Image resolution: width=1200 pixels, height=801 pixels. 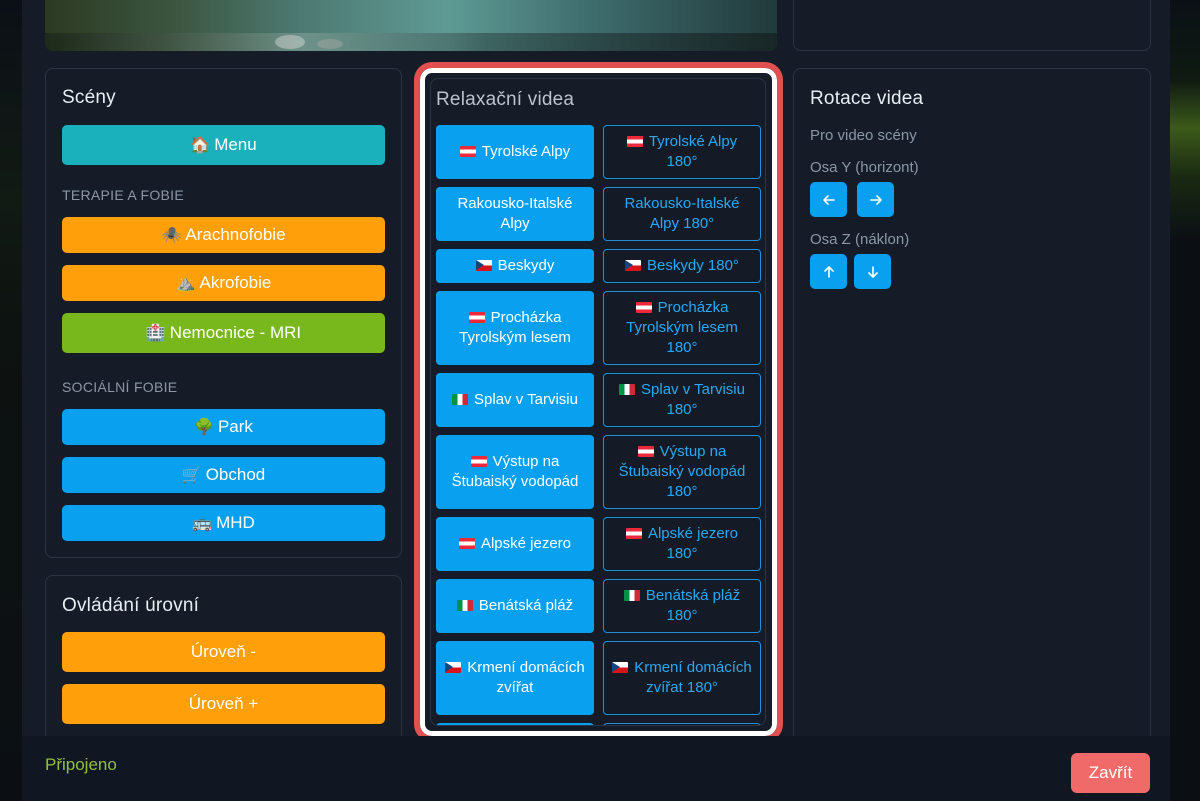 I want to click on arachnophobia-button: 🕷️ Arachnofobie, so click(x=223, y=235).